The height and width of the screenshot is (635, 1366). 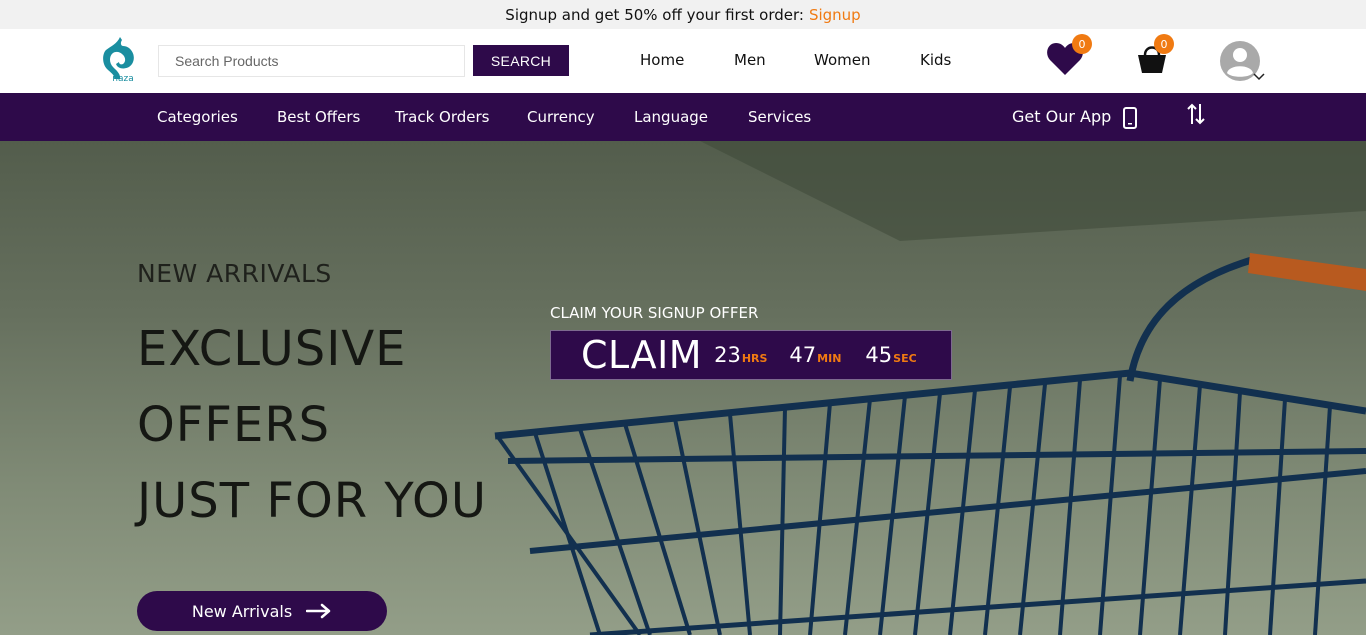 I want to click on hero-eyebrow: NEW ARRIVALS, so click(x=234, y=273).